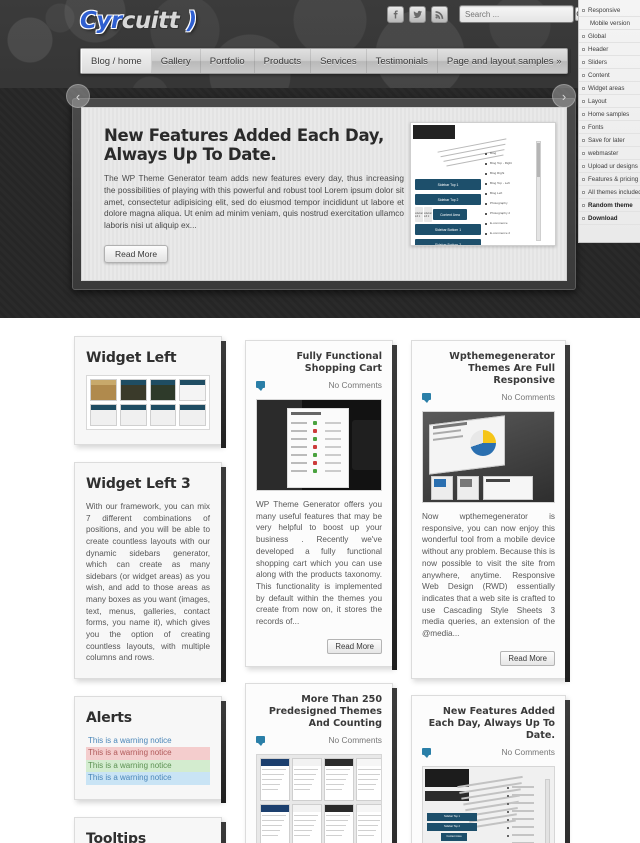  Describe the element at coordinates (283, 61) in the screenshot. I see `nav-item-products: Products` at that location.